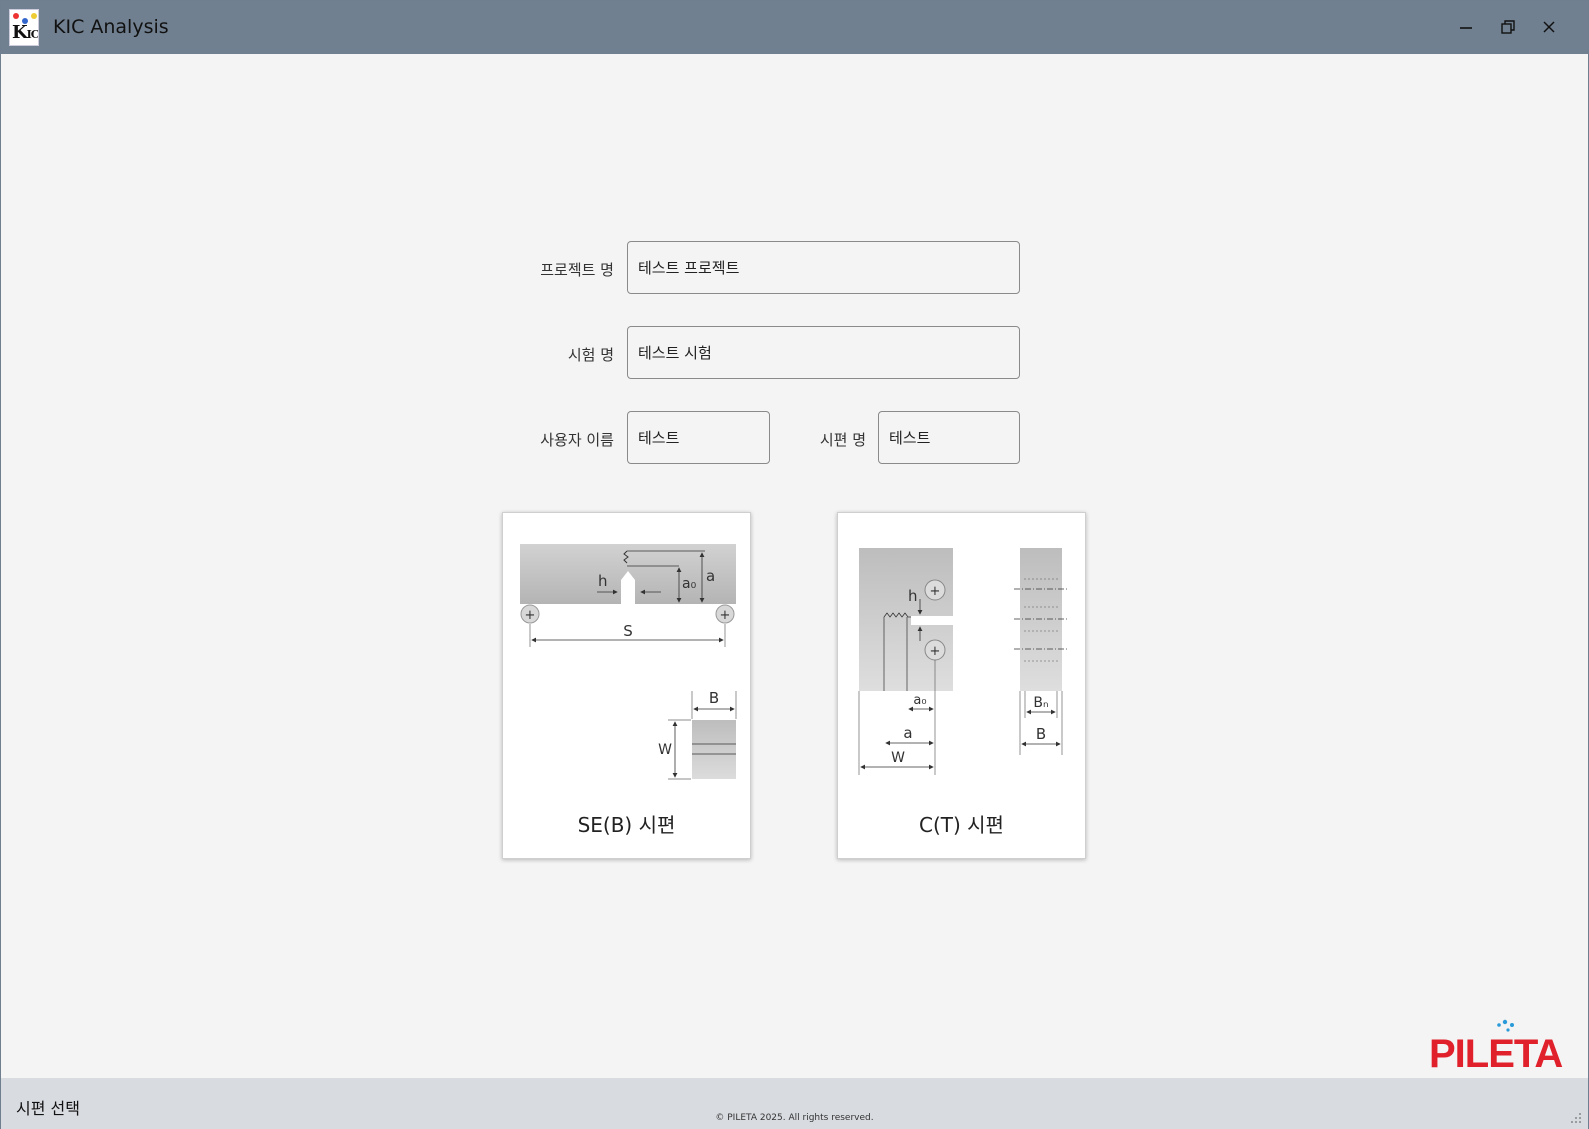 The height and width of the screenshot is (1129, 1589). Describe the element at coordinates (842, 440) in the screenshot. I see `specimen-name-label: 시편 명` at that location.